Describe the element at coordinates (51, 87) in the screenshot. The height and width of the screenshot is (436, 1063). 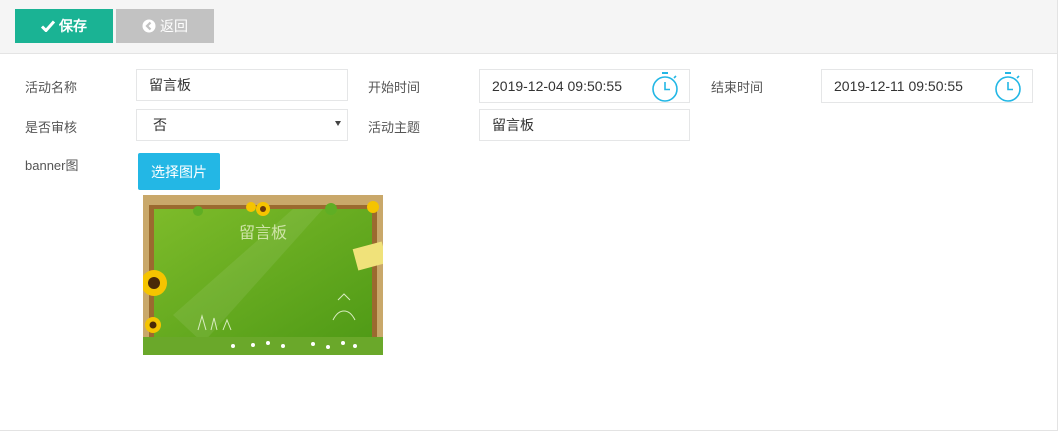
I see `activity-name-label: 活动名称` at that location.